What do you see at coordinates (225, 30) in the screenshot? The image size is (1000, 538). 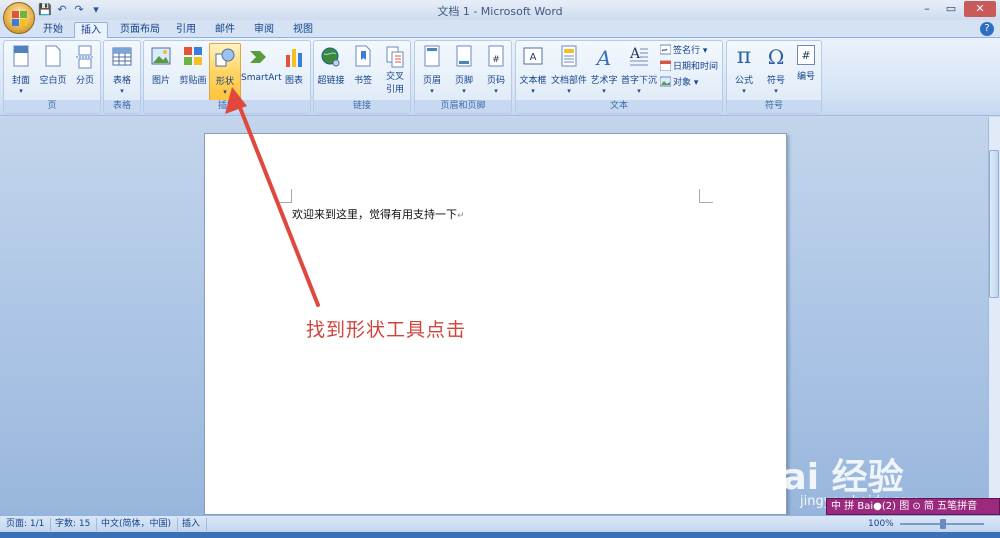 I see `tab-mailings: 邮件` at bounding box center [225, 30].